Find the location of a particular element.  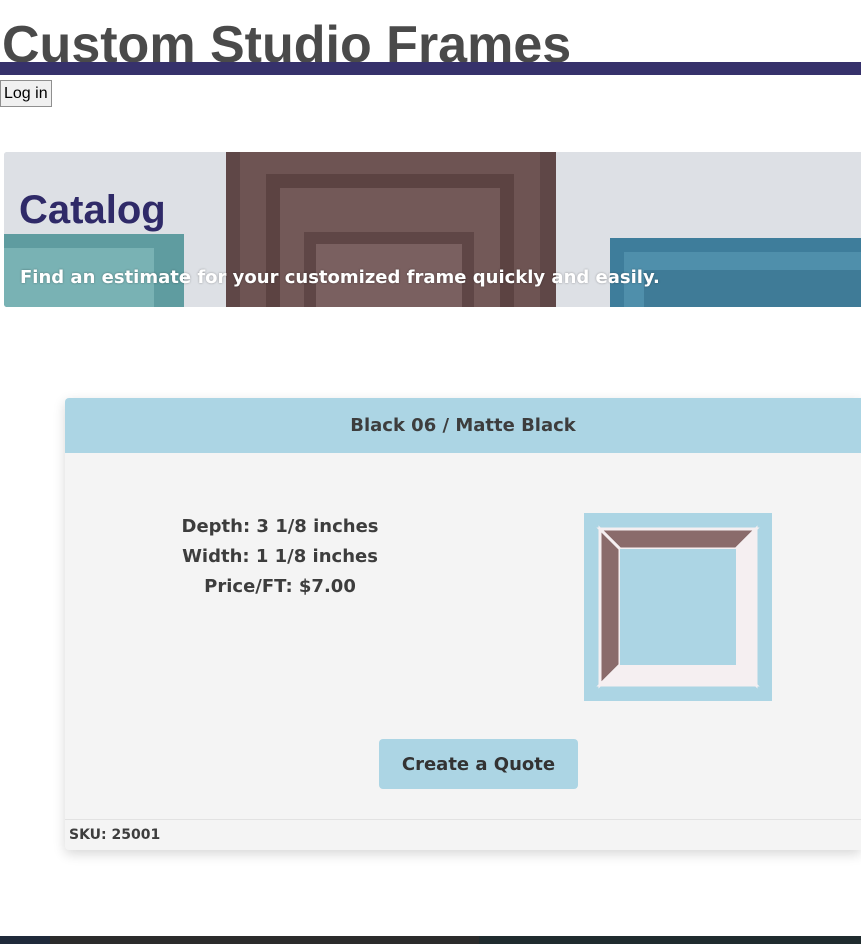

login-button: Log in is located at coordinates (26, 93).